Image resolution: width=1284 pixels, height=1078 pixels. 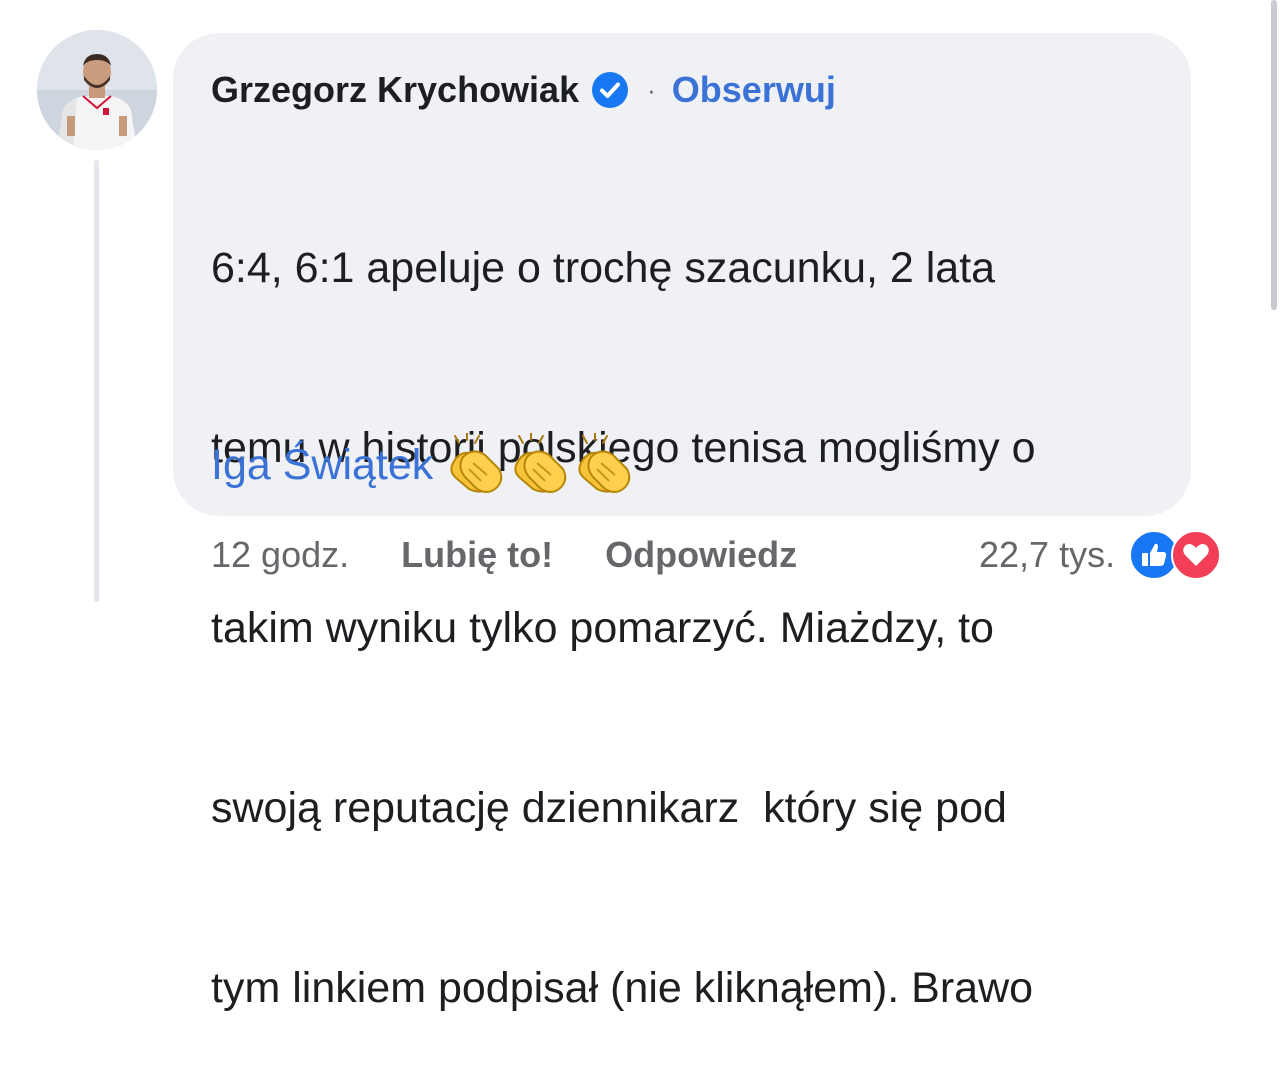 What do you see at coordinates (754, 90) in the screenshot?
I see `follow-button: Obserwuj` at bounding box center [754, 90].